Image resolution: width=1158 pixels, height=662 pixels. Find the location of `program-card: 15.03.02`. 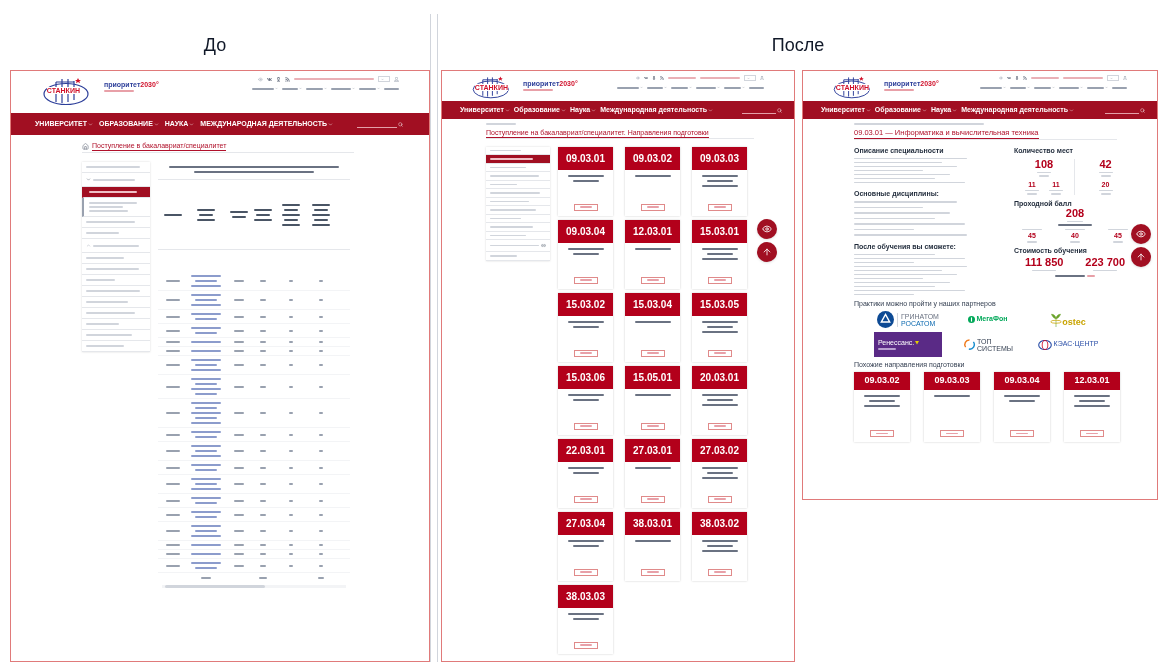

program-card: 15.03.02 is located at coordinates (585, 327).